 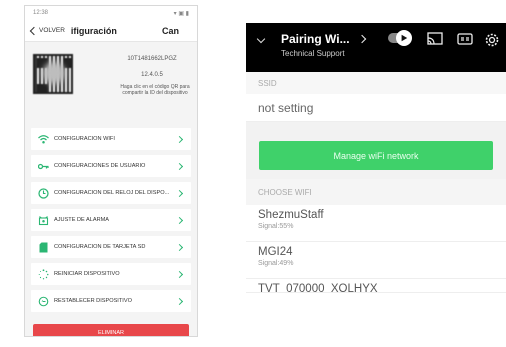 What do you see at coordinates (43, 166) in the screenshot?
I see `key-icon` at bounding box center [43, 166].